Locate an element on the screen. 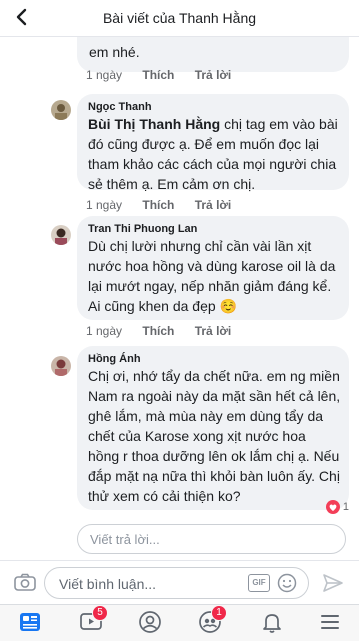 Image resolution: width=359 pixels, height=641 pixels. commenter-name: Ngọc Thanh is located at coordinates (120, 107).